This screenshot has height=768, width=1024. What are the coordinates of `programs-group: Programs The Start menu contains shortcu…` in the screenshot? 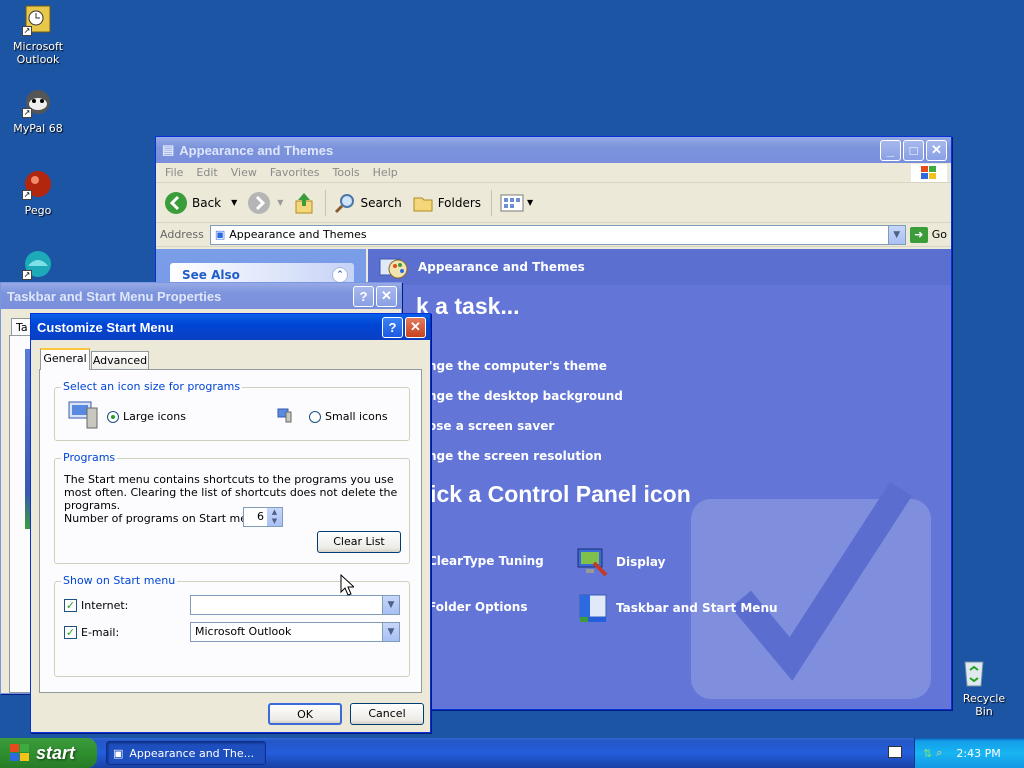 It's located at (232, 507).